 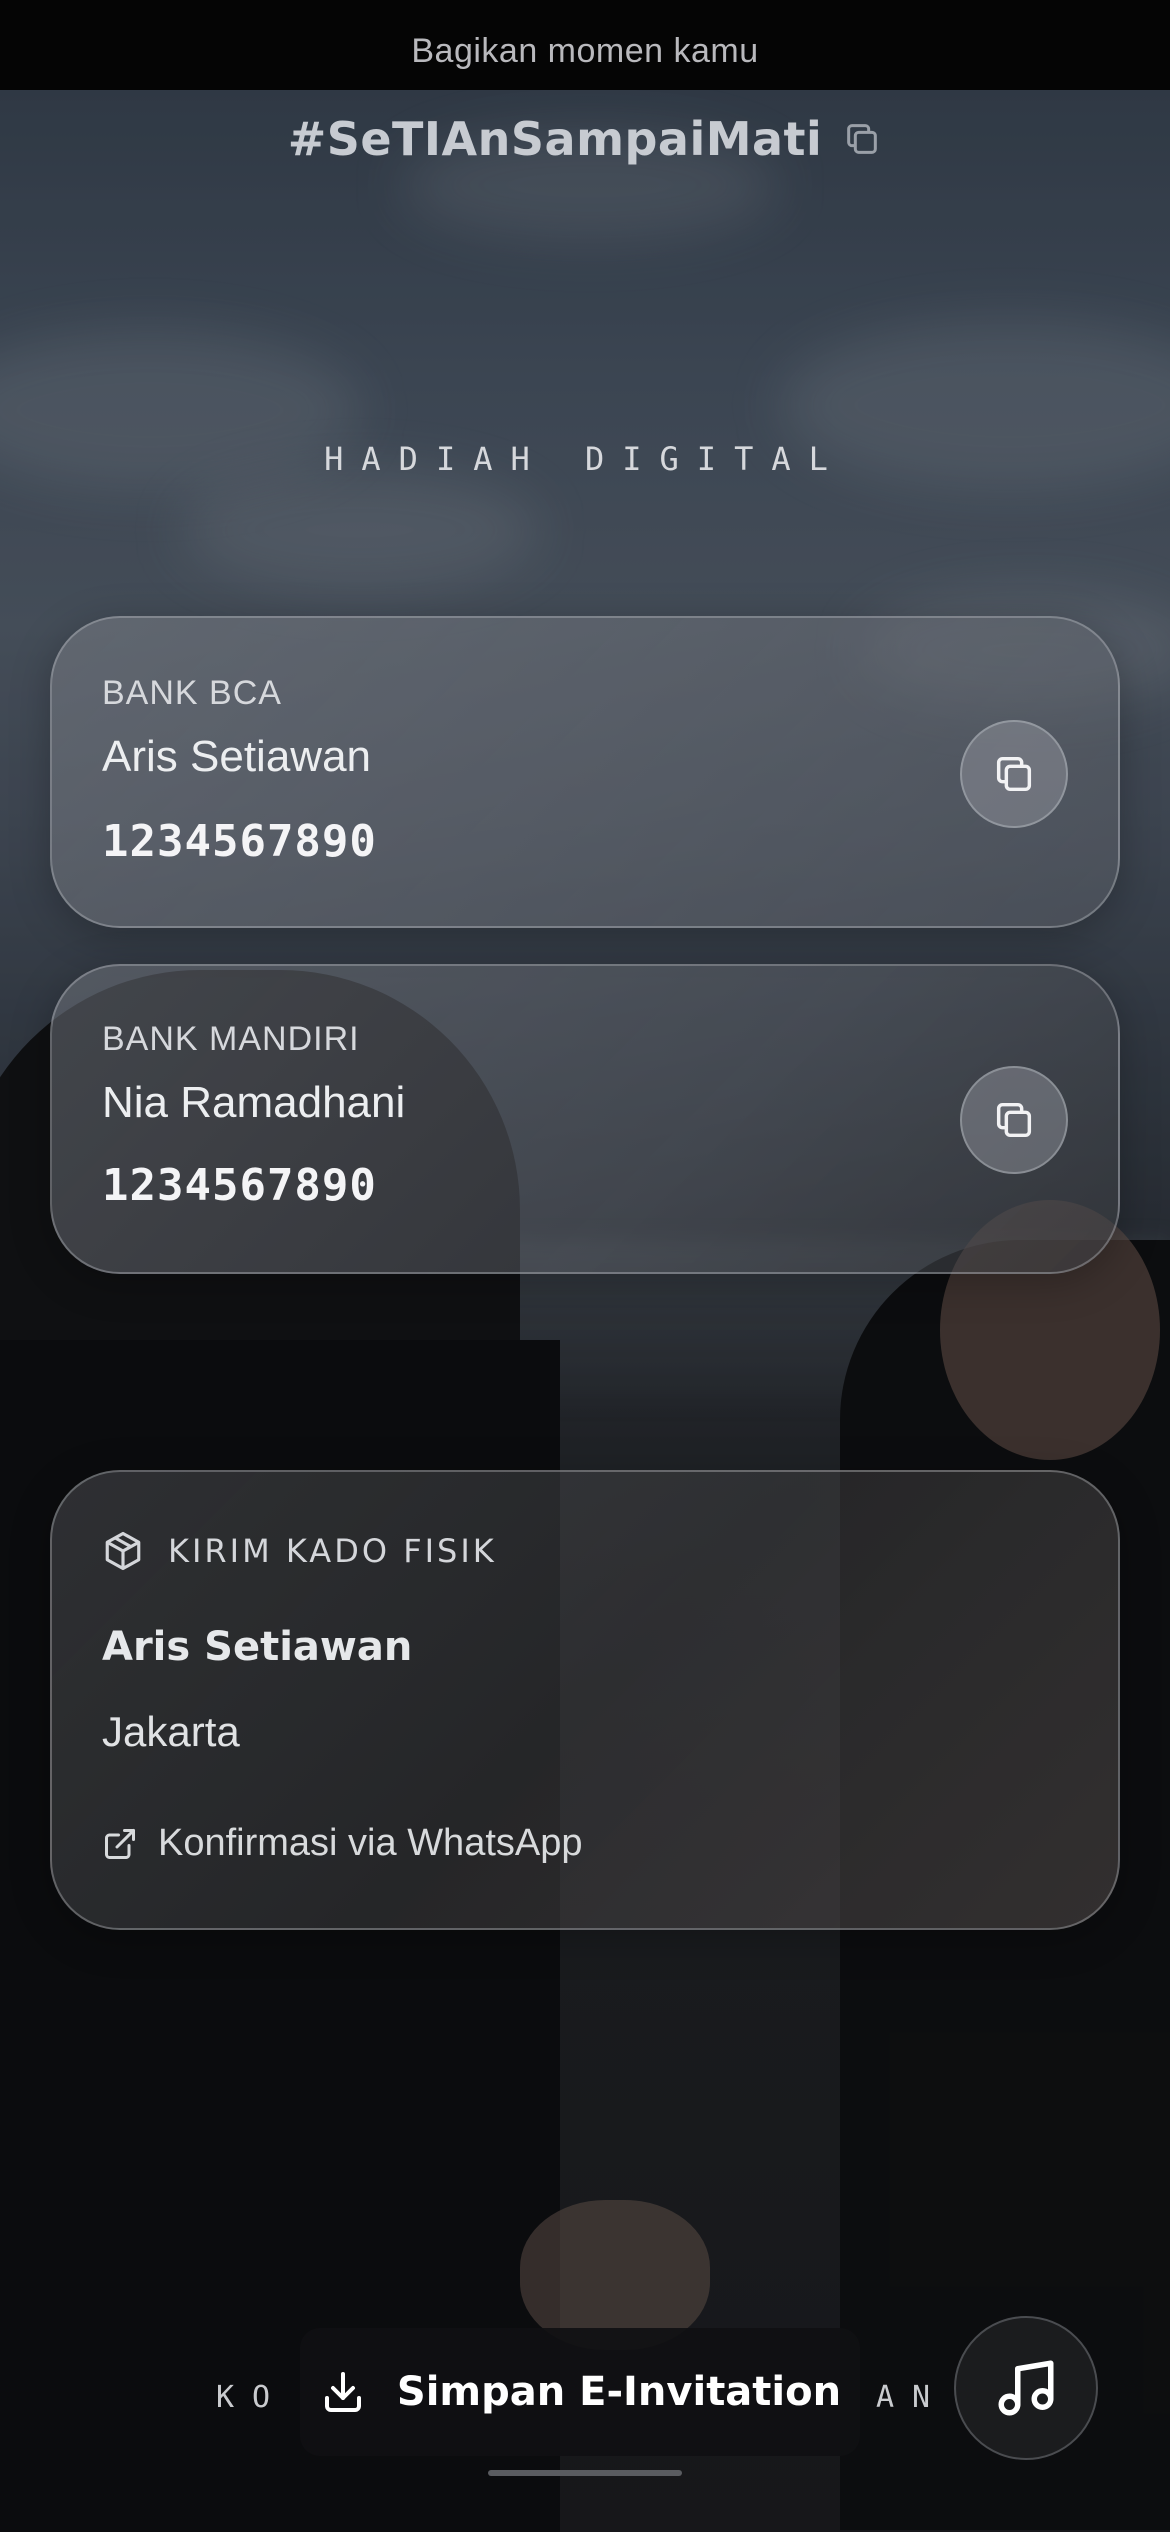 I want to click on account-holder: Nia Ramadhani, so click(x=254, y=1102).